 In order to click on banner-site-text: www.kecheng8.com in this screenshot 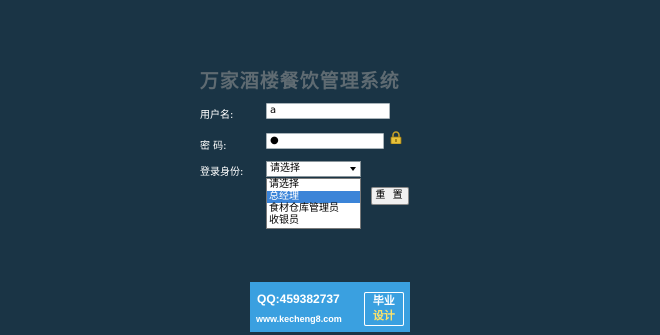, I will do `click(299, 319)`.